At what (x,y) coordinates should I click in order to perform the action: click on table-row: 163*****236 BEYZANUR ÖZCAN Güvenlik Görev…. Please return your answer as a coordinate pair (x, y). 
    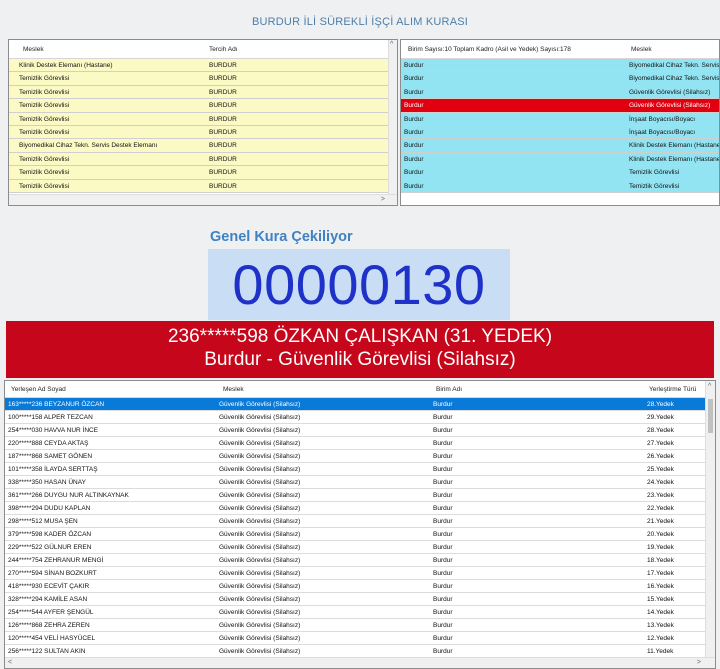
    Looking at the image, I should click on (360, 404).